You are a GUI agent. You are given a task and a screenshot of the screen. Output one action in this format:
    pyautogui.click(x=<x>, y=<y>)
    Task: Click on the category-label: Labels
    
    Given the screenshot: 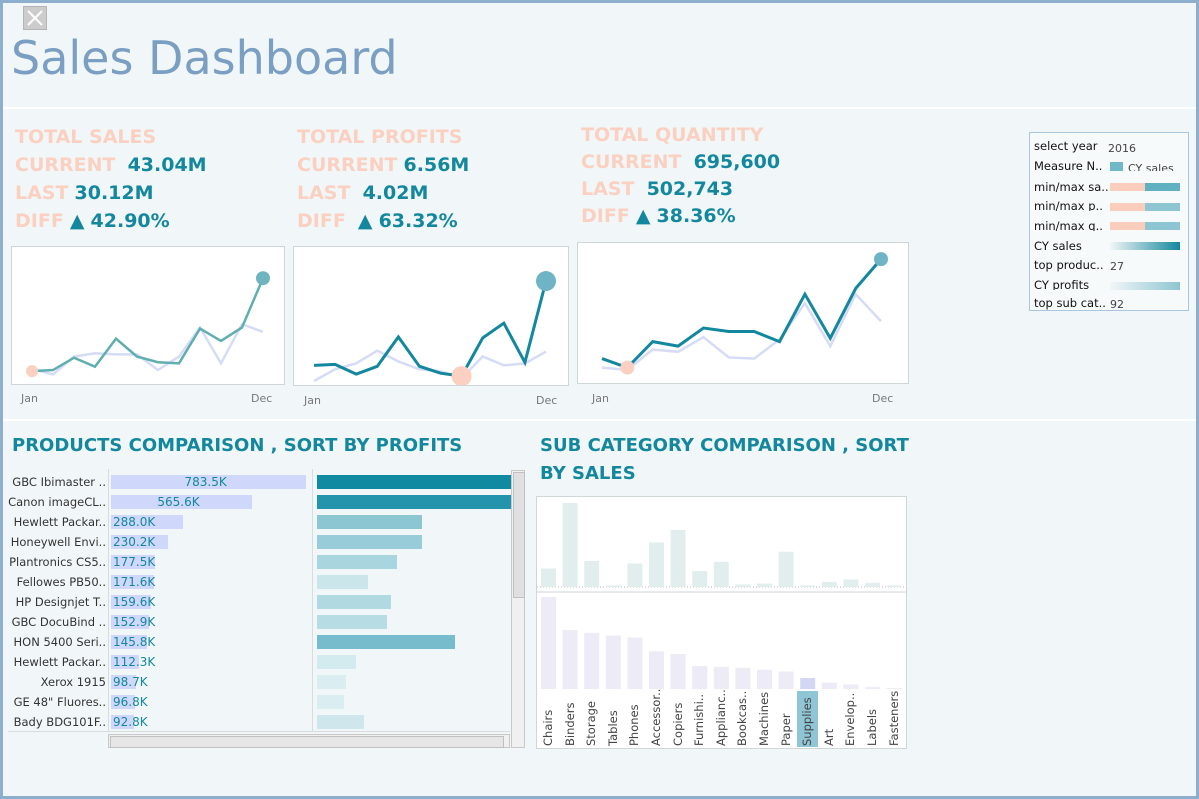 What is the action you would take?
    pyautogui.click(x=872, y=727)
    